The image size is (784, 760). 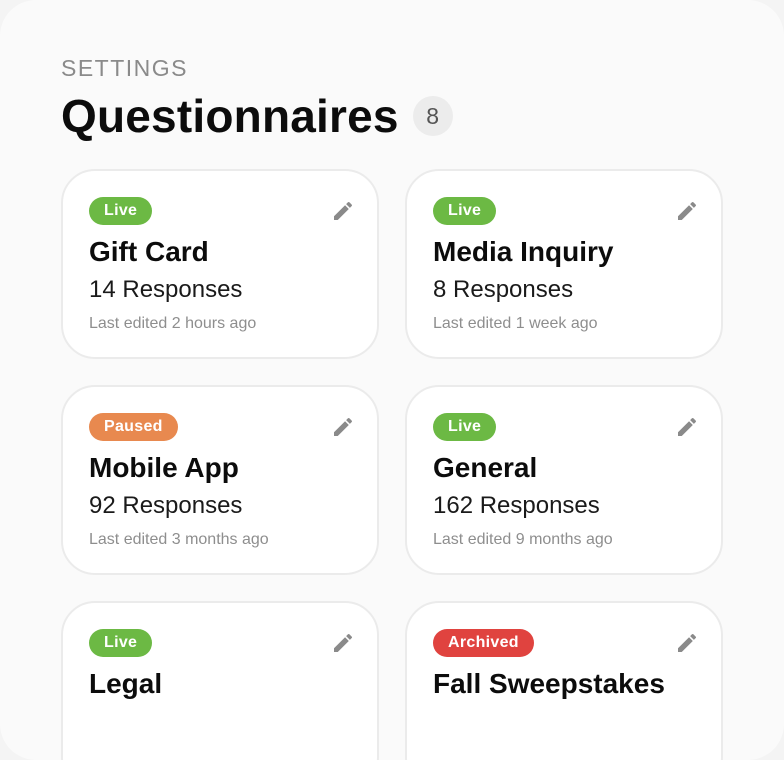 What do you see at coordinates (503, 289) in the screenshot?
I see `response-count: 8 Responses` at bounding box center [503, 289].